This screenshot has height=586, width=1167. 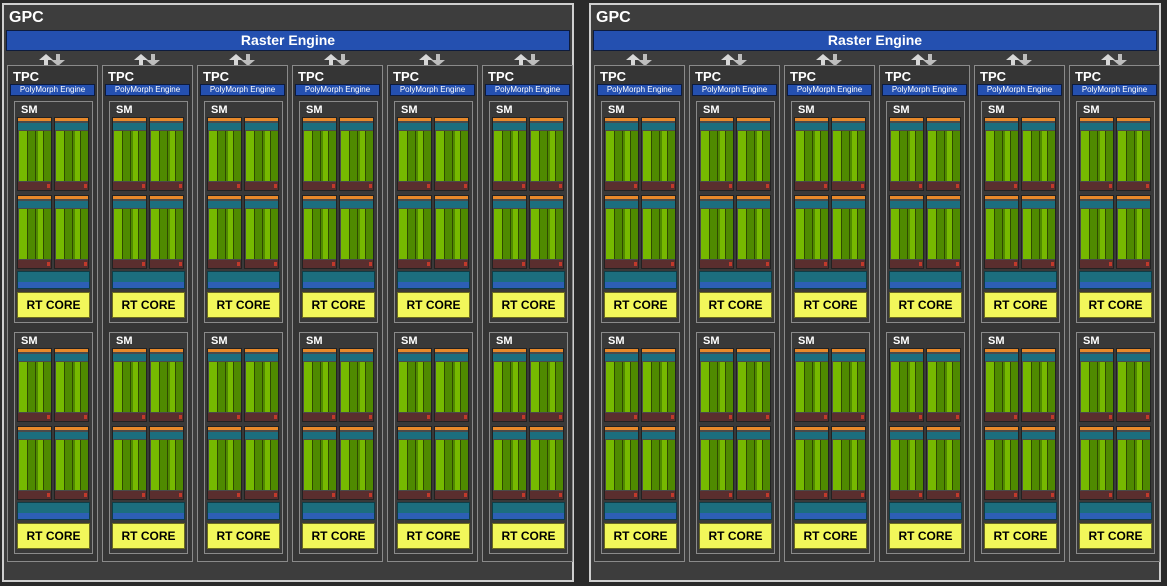 What do you see at coordinates (216, 76) in the screenshot?
I see `tpc-label: TPC` at bounding box center [216, 76].